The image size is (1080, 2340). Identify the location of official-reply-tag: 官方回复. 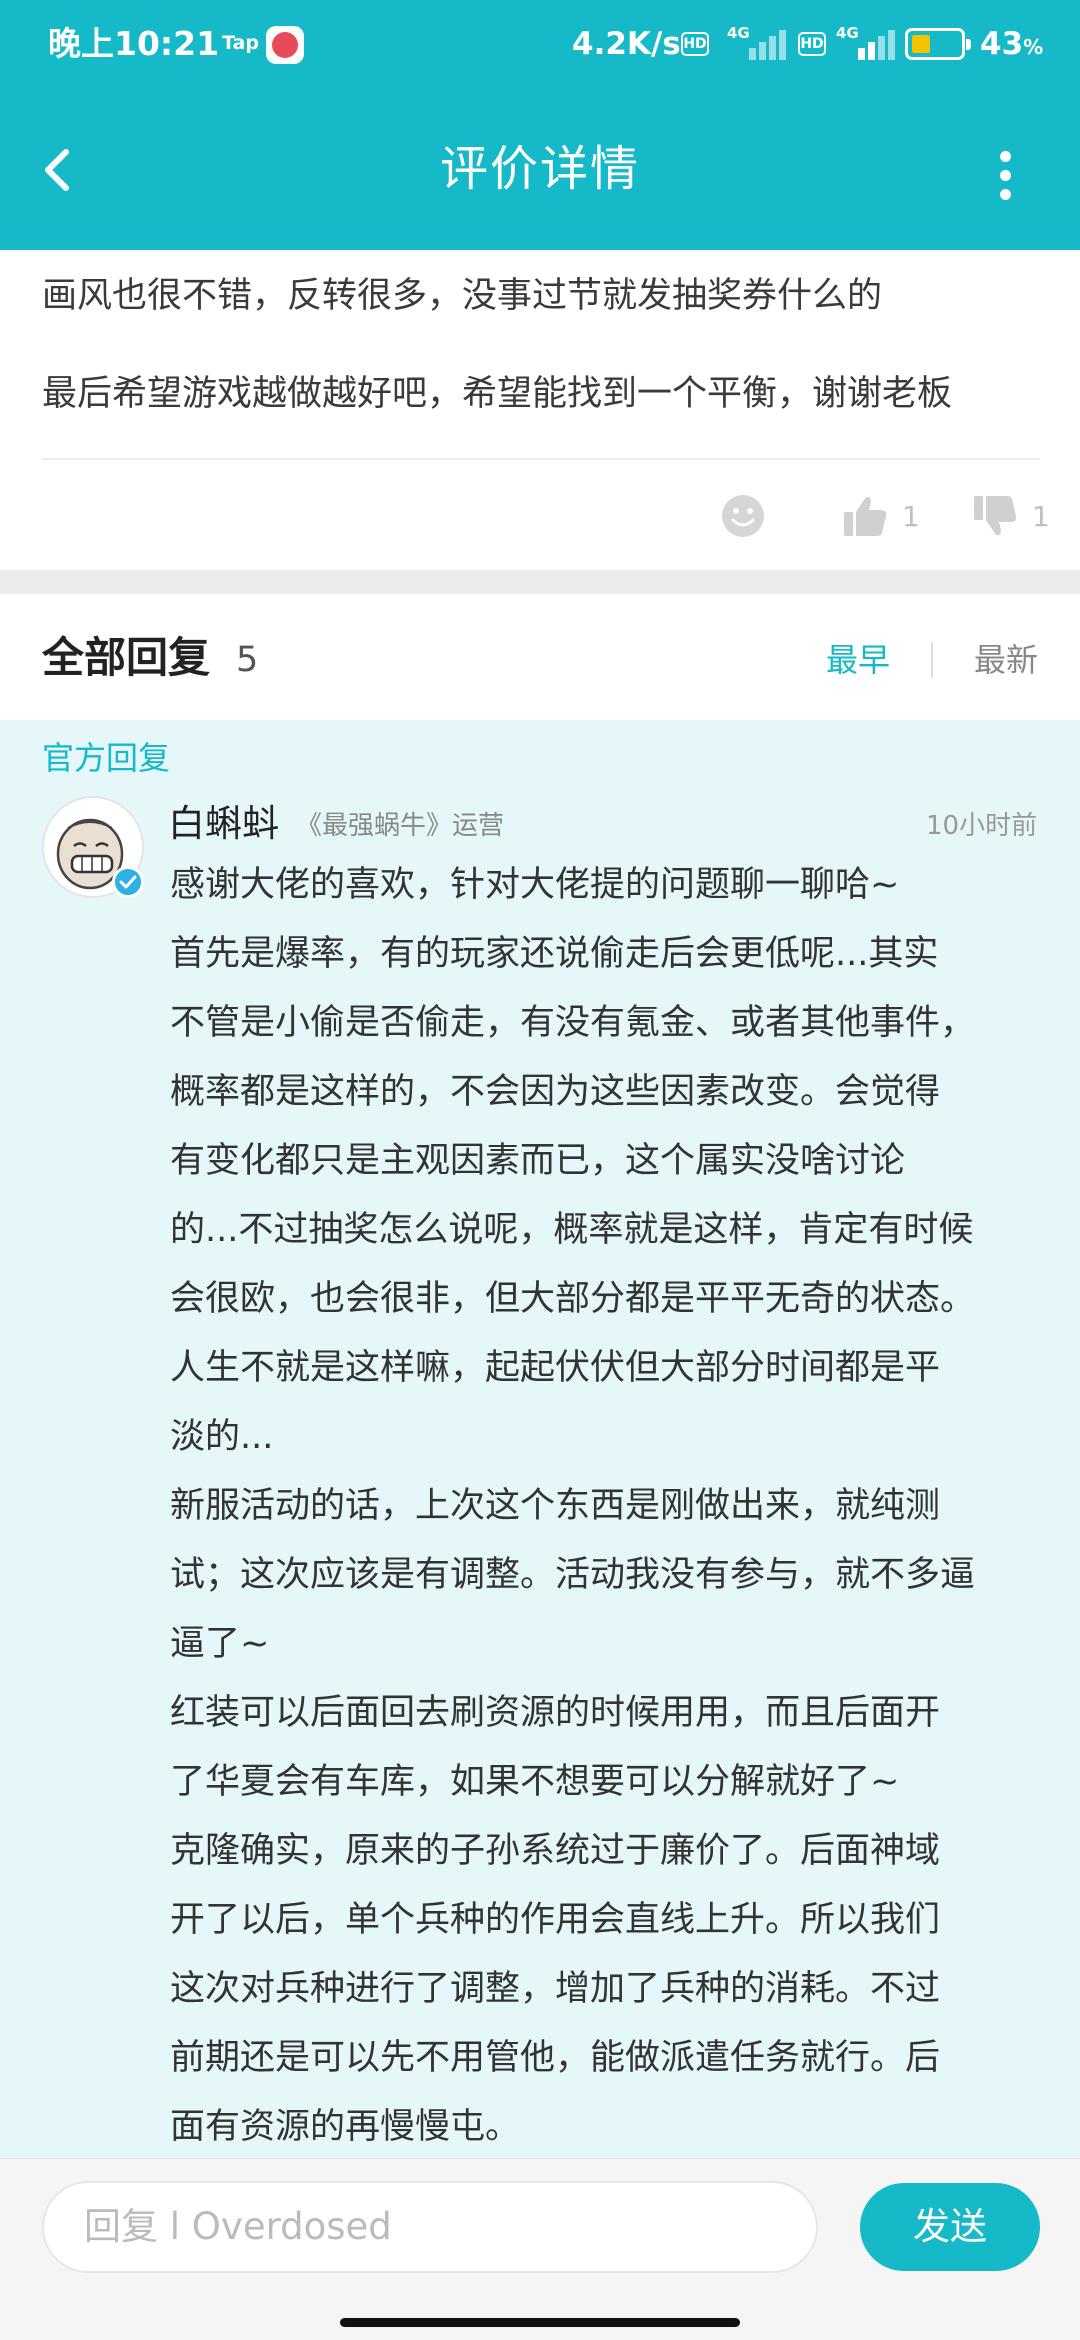
(106, 758).